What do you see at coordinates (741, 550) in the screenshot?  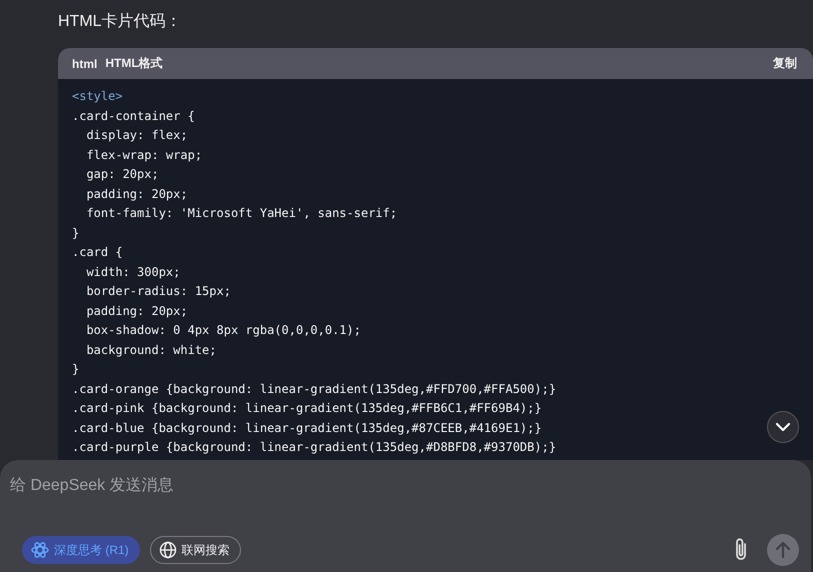 I see `paperclip-icon` at bounding box center [741, 550].